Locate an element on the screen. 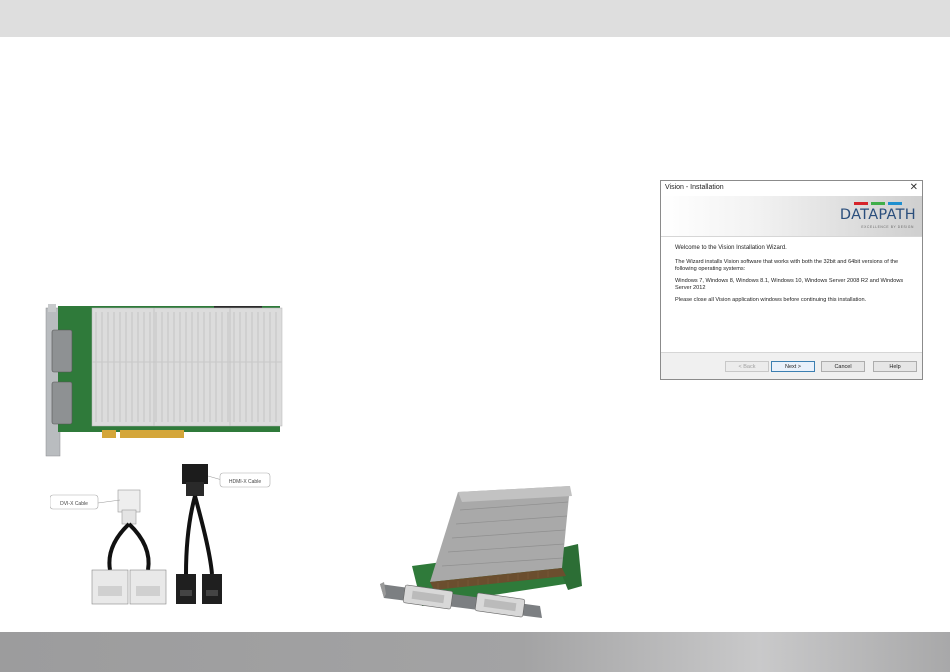 The width and height of the screenshot is (950, 672). top-banner is located at coordinates (475, 18).